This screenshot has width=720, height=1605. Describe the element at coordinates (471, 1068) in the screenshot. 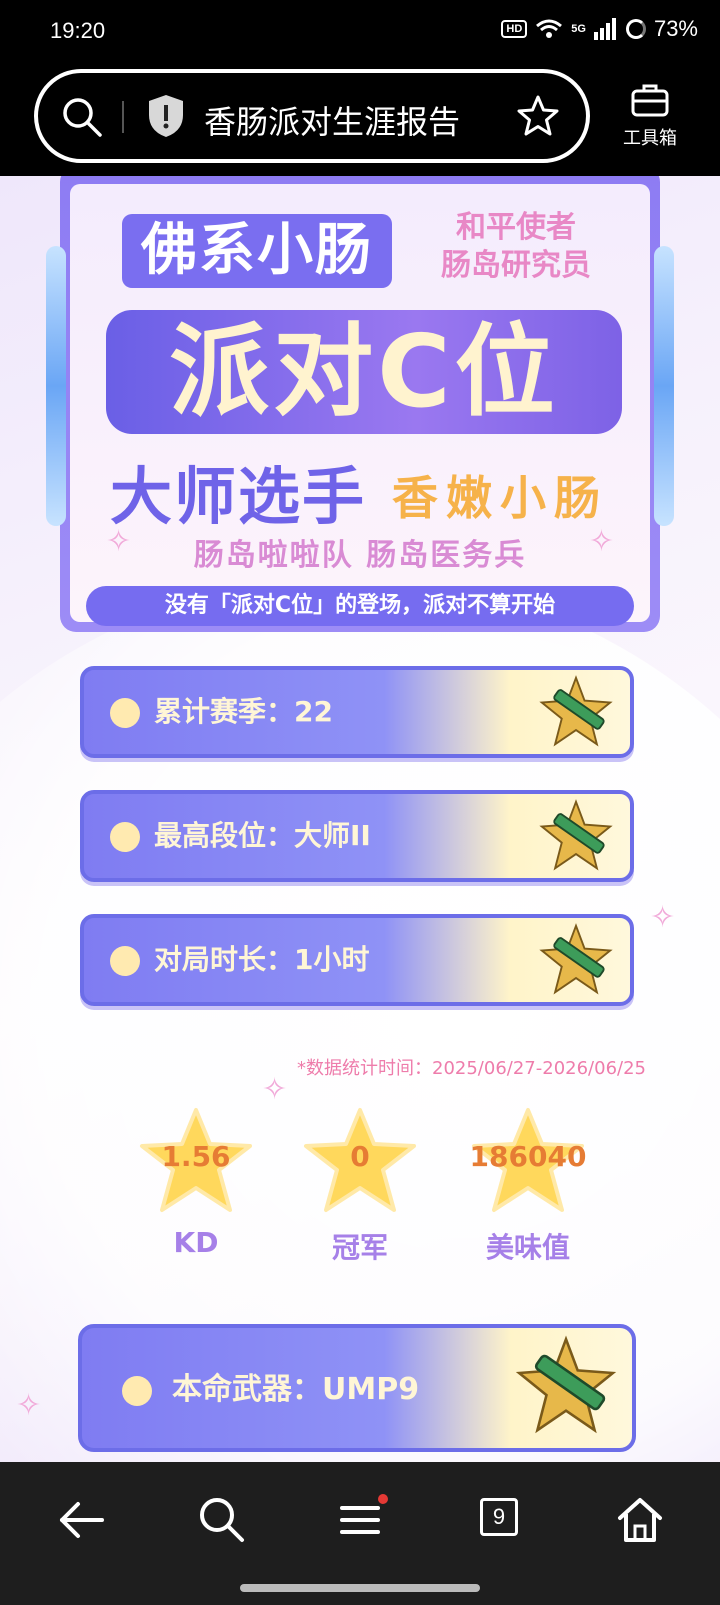

I see `data-date-note: *数据统计时间：2025/06/27-2026/06/25` at that location.